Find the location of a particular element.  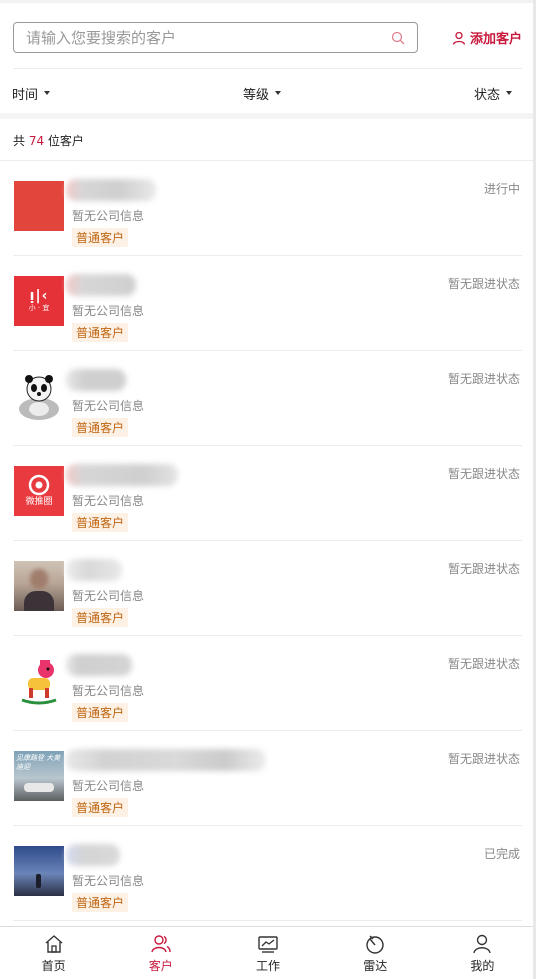

bottom-tab-bar: 首页 客户 工作 雷达 我的 is located at coordinates (268, 952).